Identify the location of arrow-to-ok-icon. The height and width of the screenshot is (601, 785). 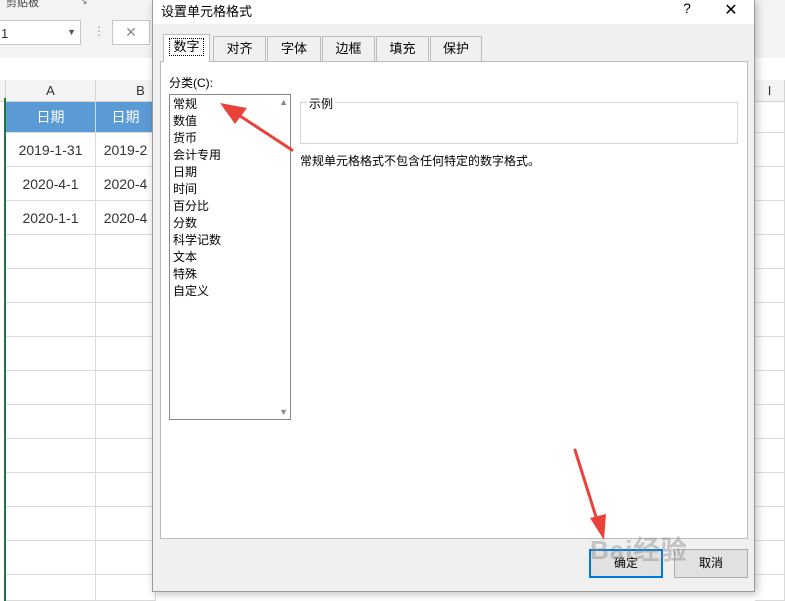
(589, 494).